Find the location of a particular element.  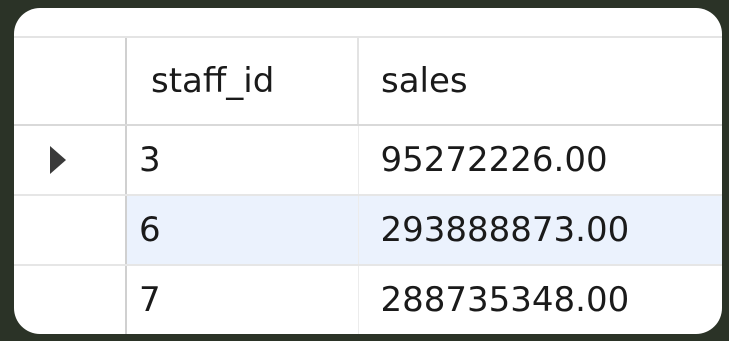

row-indicator-header is located at coordinates (70, 82).